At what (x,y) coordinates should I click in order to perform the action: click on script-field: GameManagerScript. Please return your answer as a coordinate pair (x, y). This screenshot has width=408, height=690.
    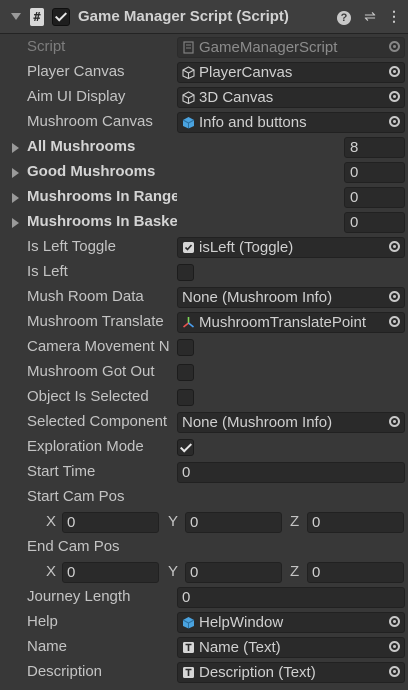
    Looking at the image, I should click on (291, 47).